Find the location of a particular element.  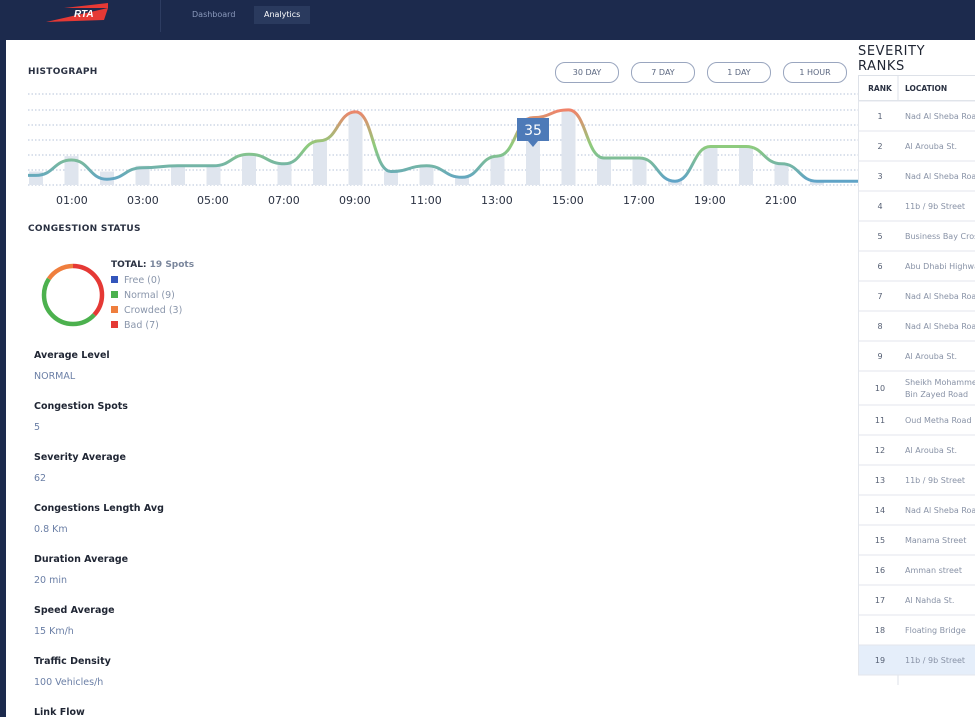

rank-cell: 6 is located at coordinates (879, 266).